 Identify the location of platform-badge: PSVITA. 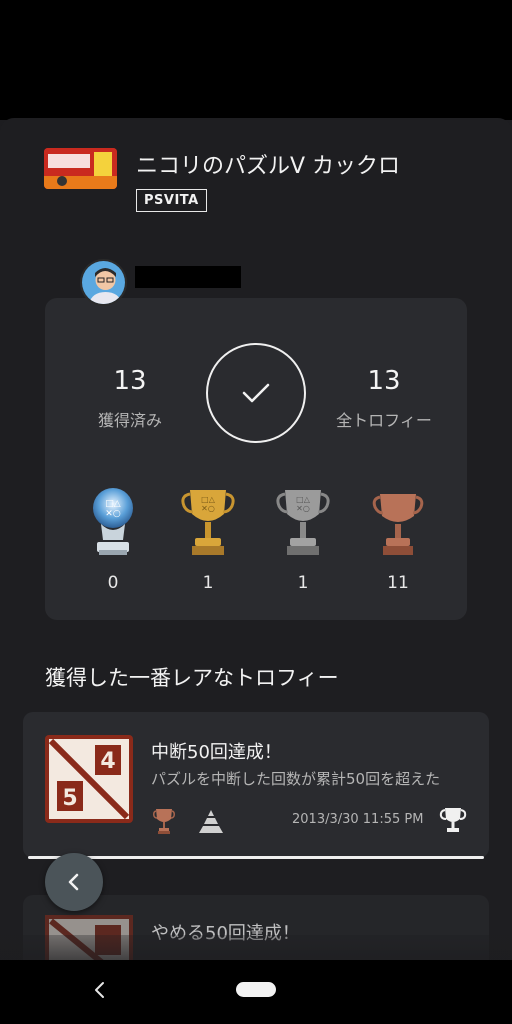
(171, 200).